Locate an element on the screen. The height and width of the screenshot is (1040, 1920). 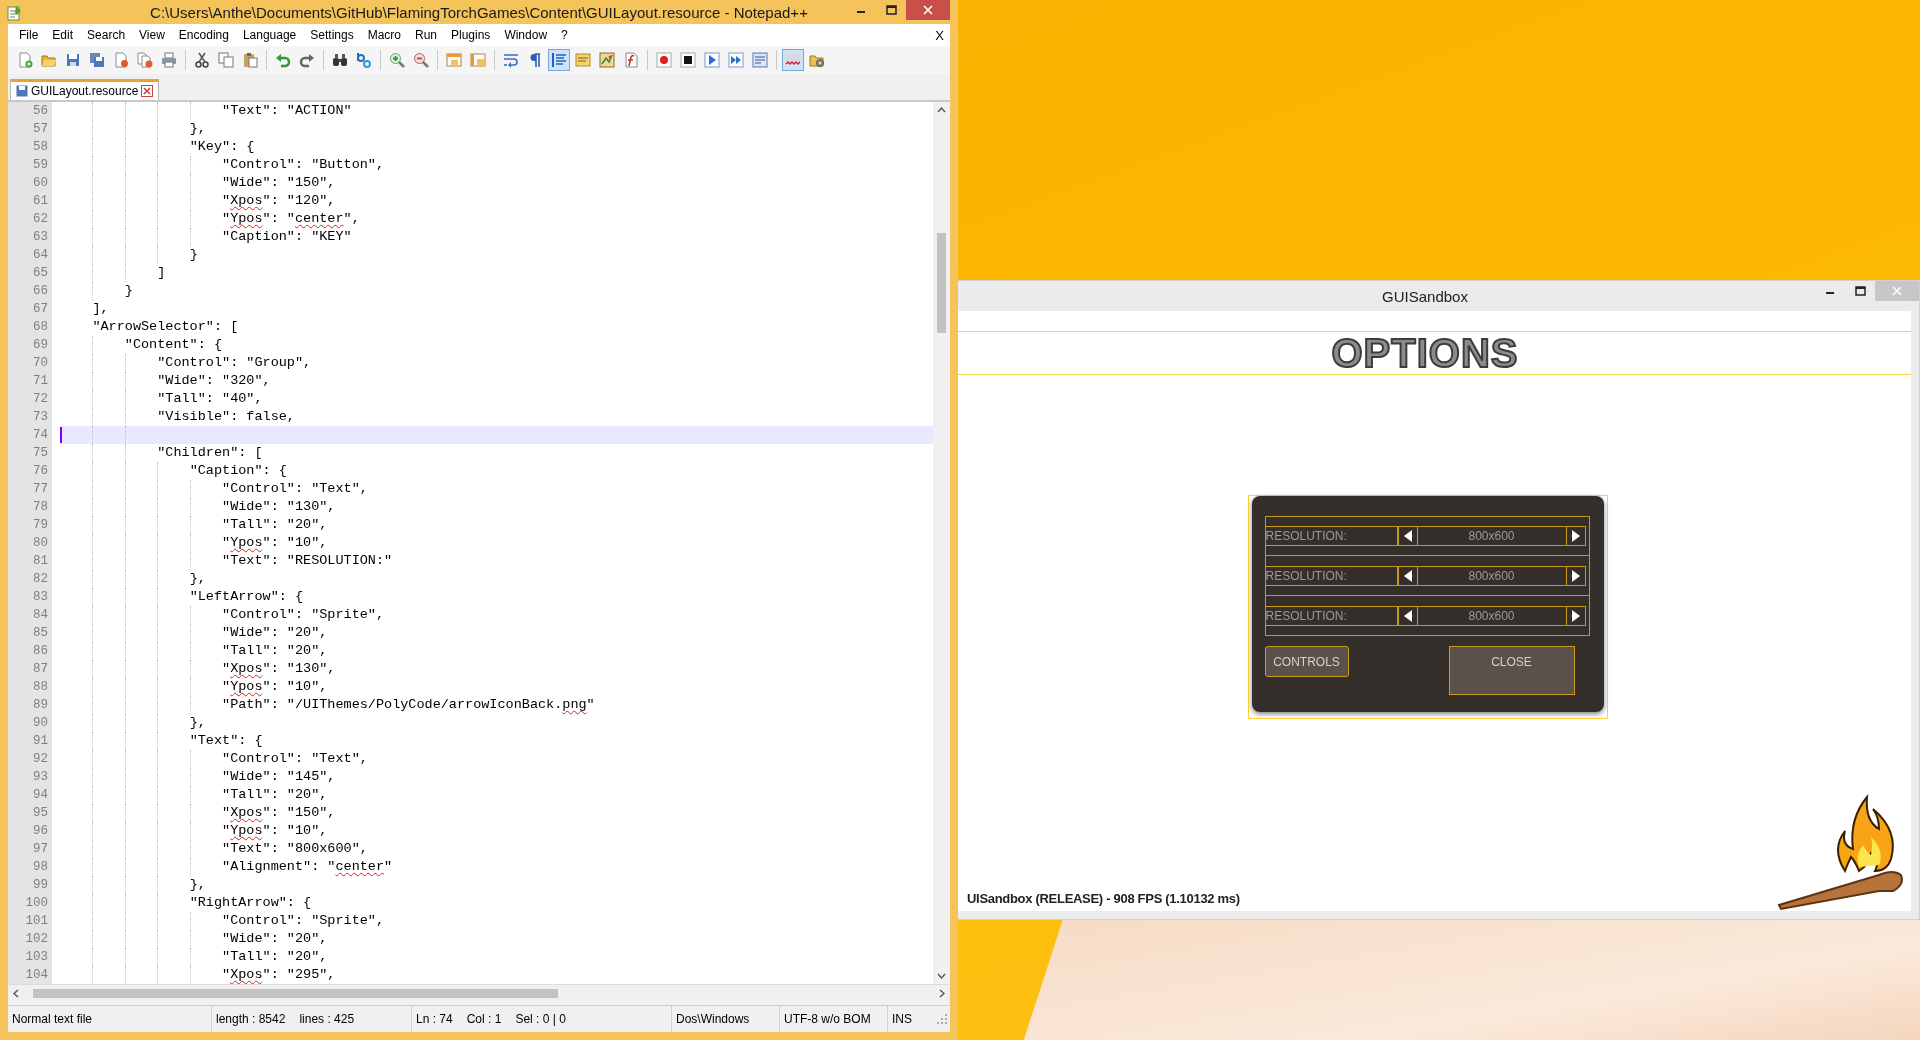
close-tab-icon is located at coordinates (147, 91).